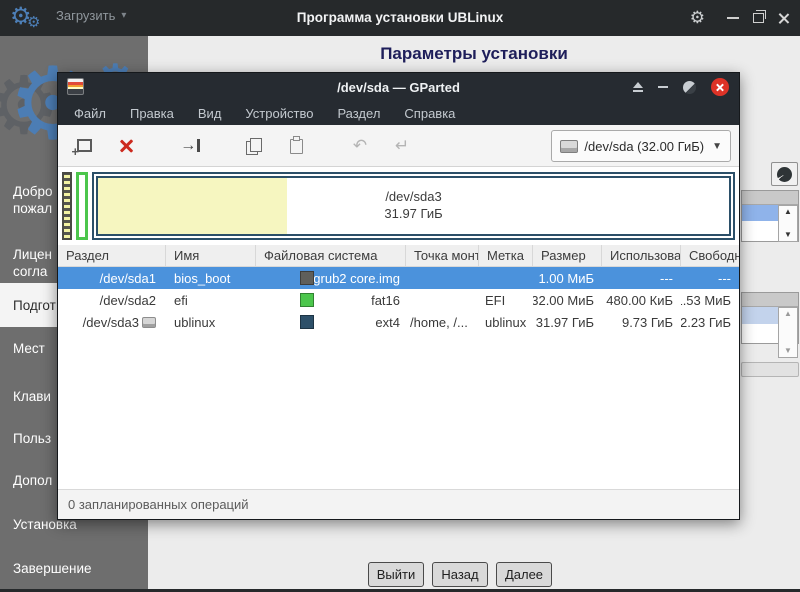 This screenshot has height=592, width=800. Describe the element at coordinates (211, 255) in the screenshot. I see `col-name: Имя` at that location.